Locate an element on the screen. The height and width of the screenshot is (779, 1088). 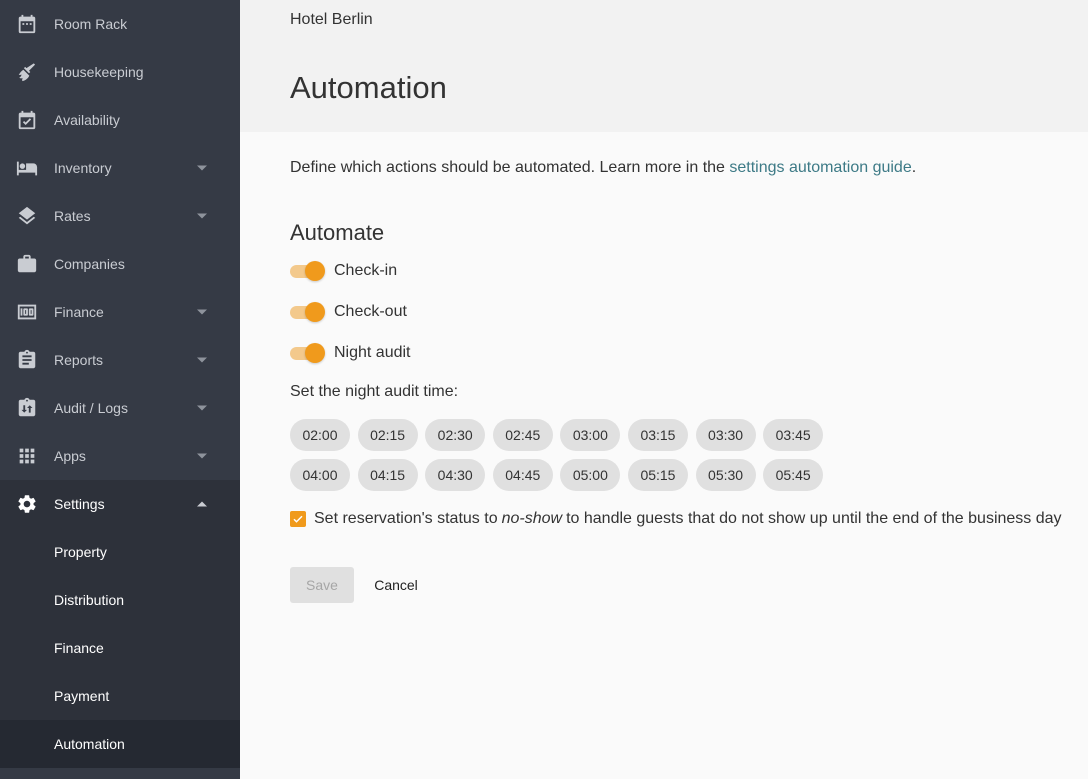
time-chip: 05:30 is located at coordinates (725, 475).